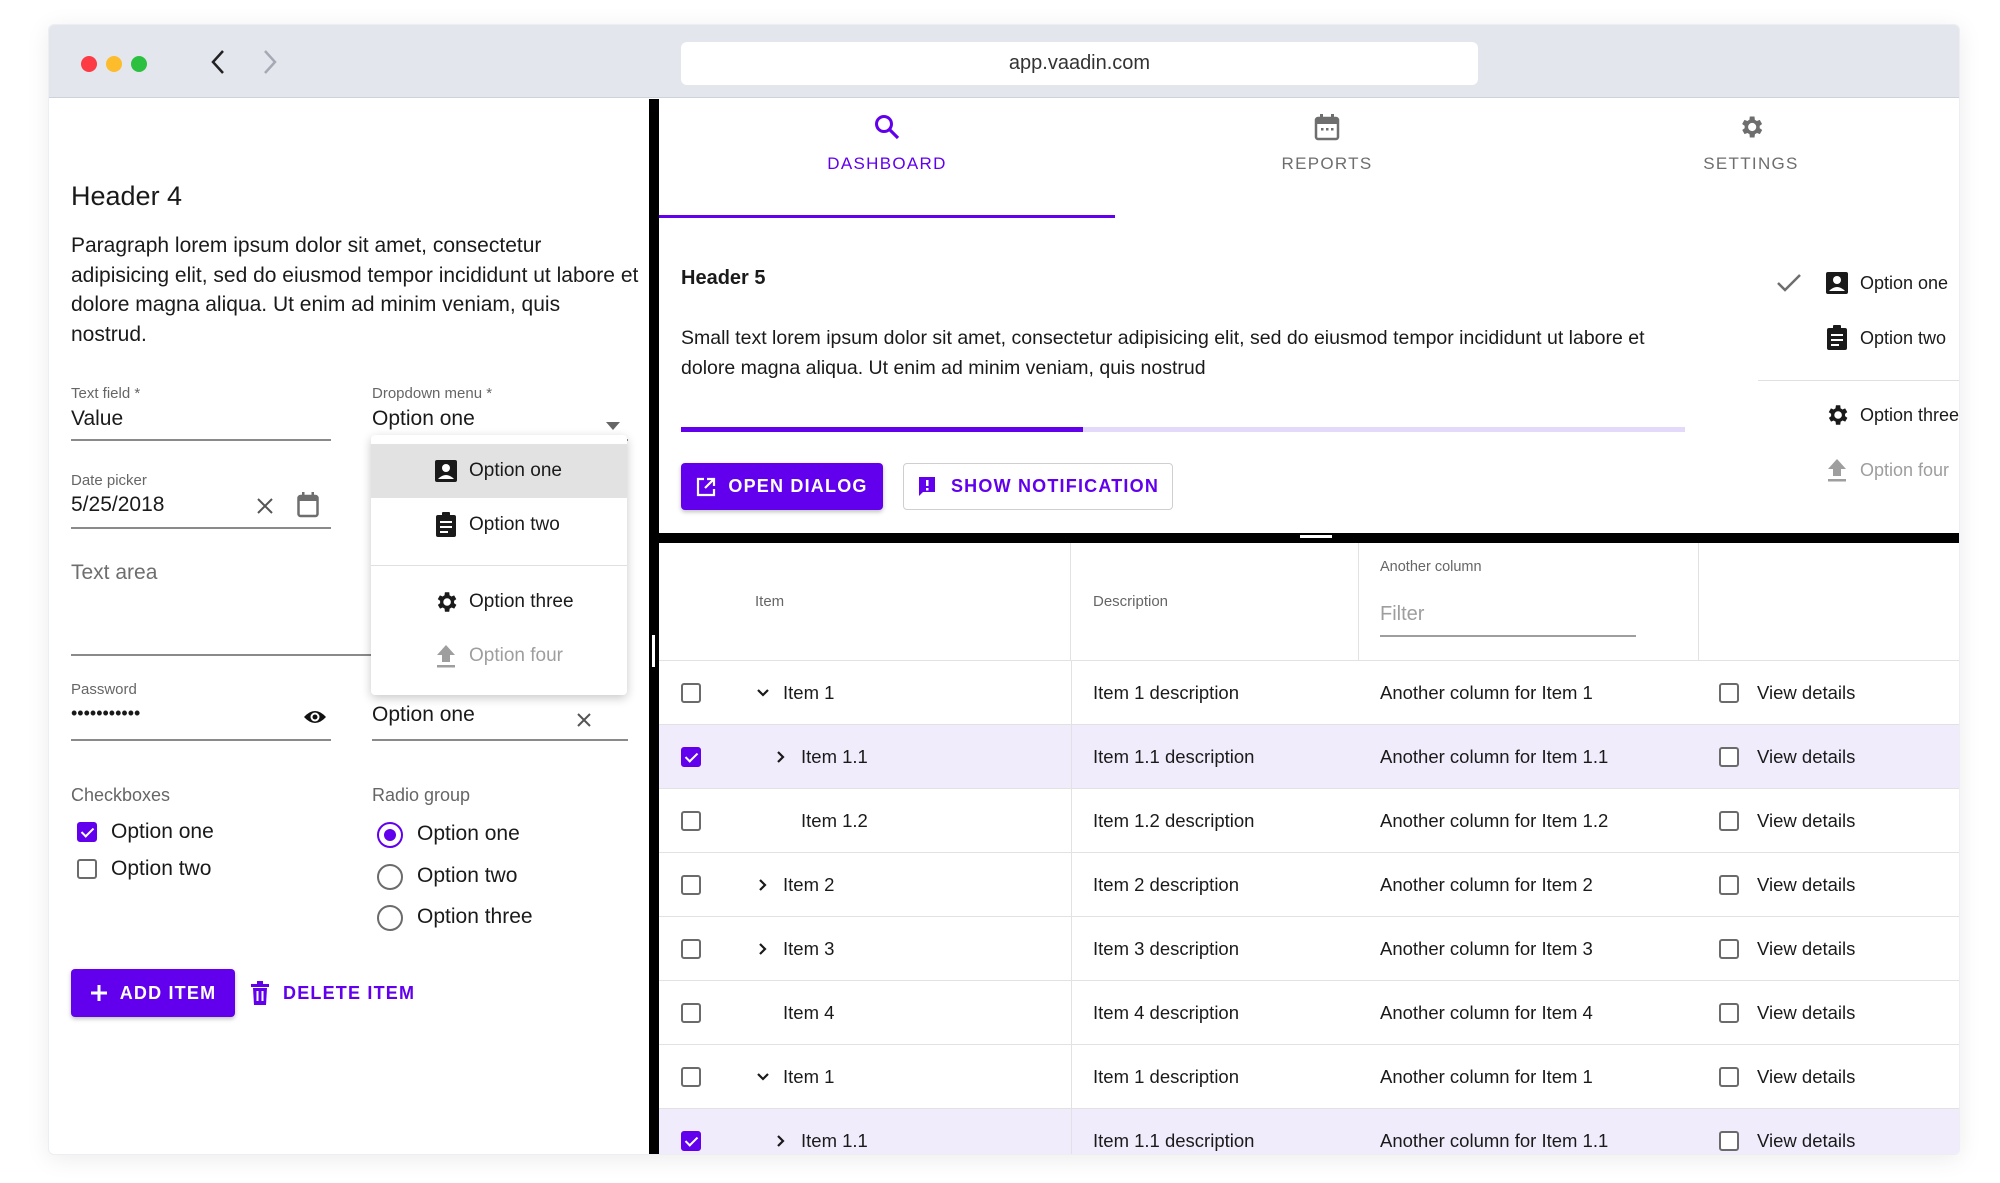 The height and width of the screenshot is (1183, 2000). I want to click on checkbox-unchecked, so click(87, 869).